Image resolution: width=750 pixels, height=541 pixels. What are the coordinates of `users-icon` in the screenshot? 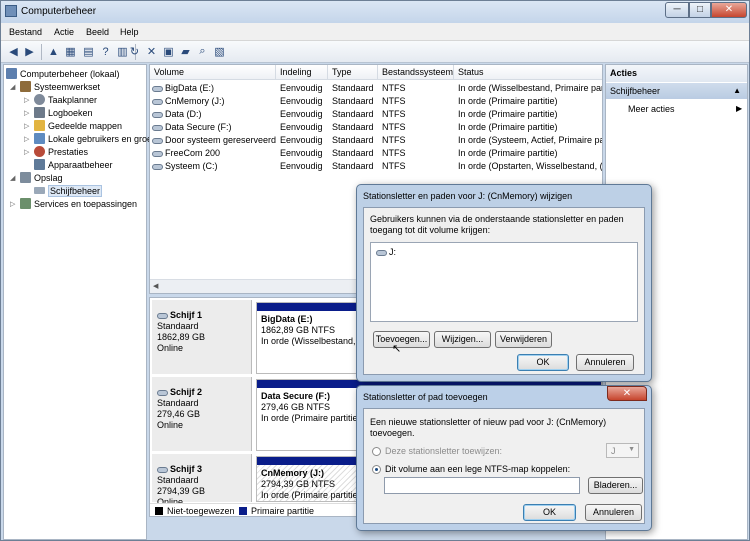 It's located at (39, 138).